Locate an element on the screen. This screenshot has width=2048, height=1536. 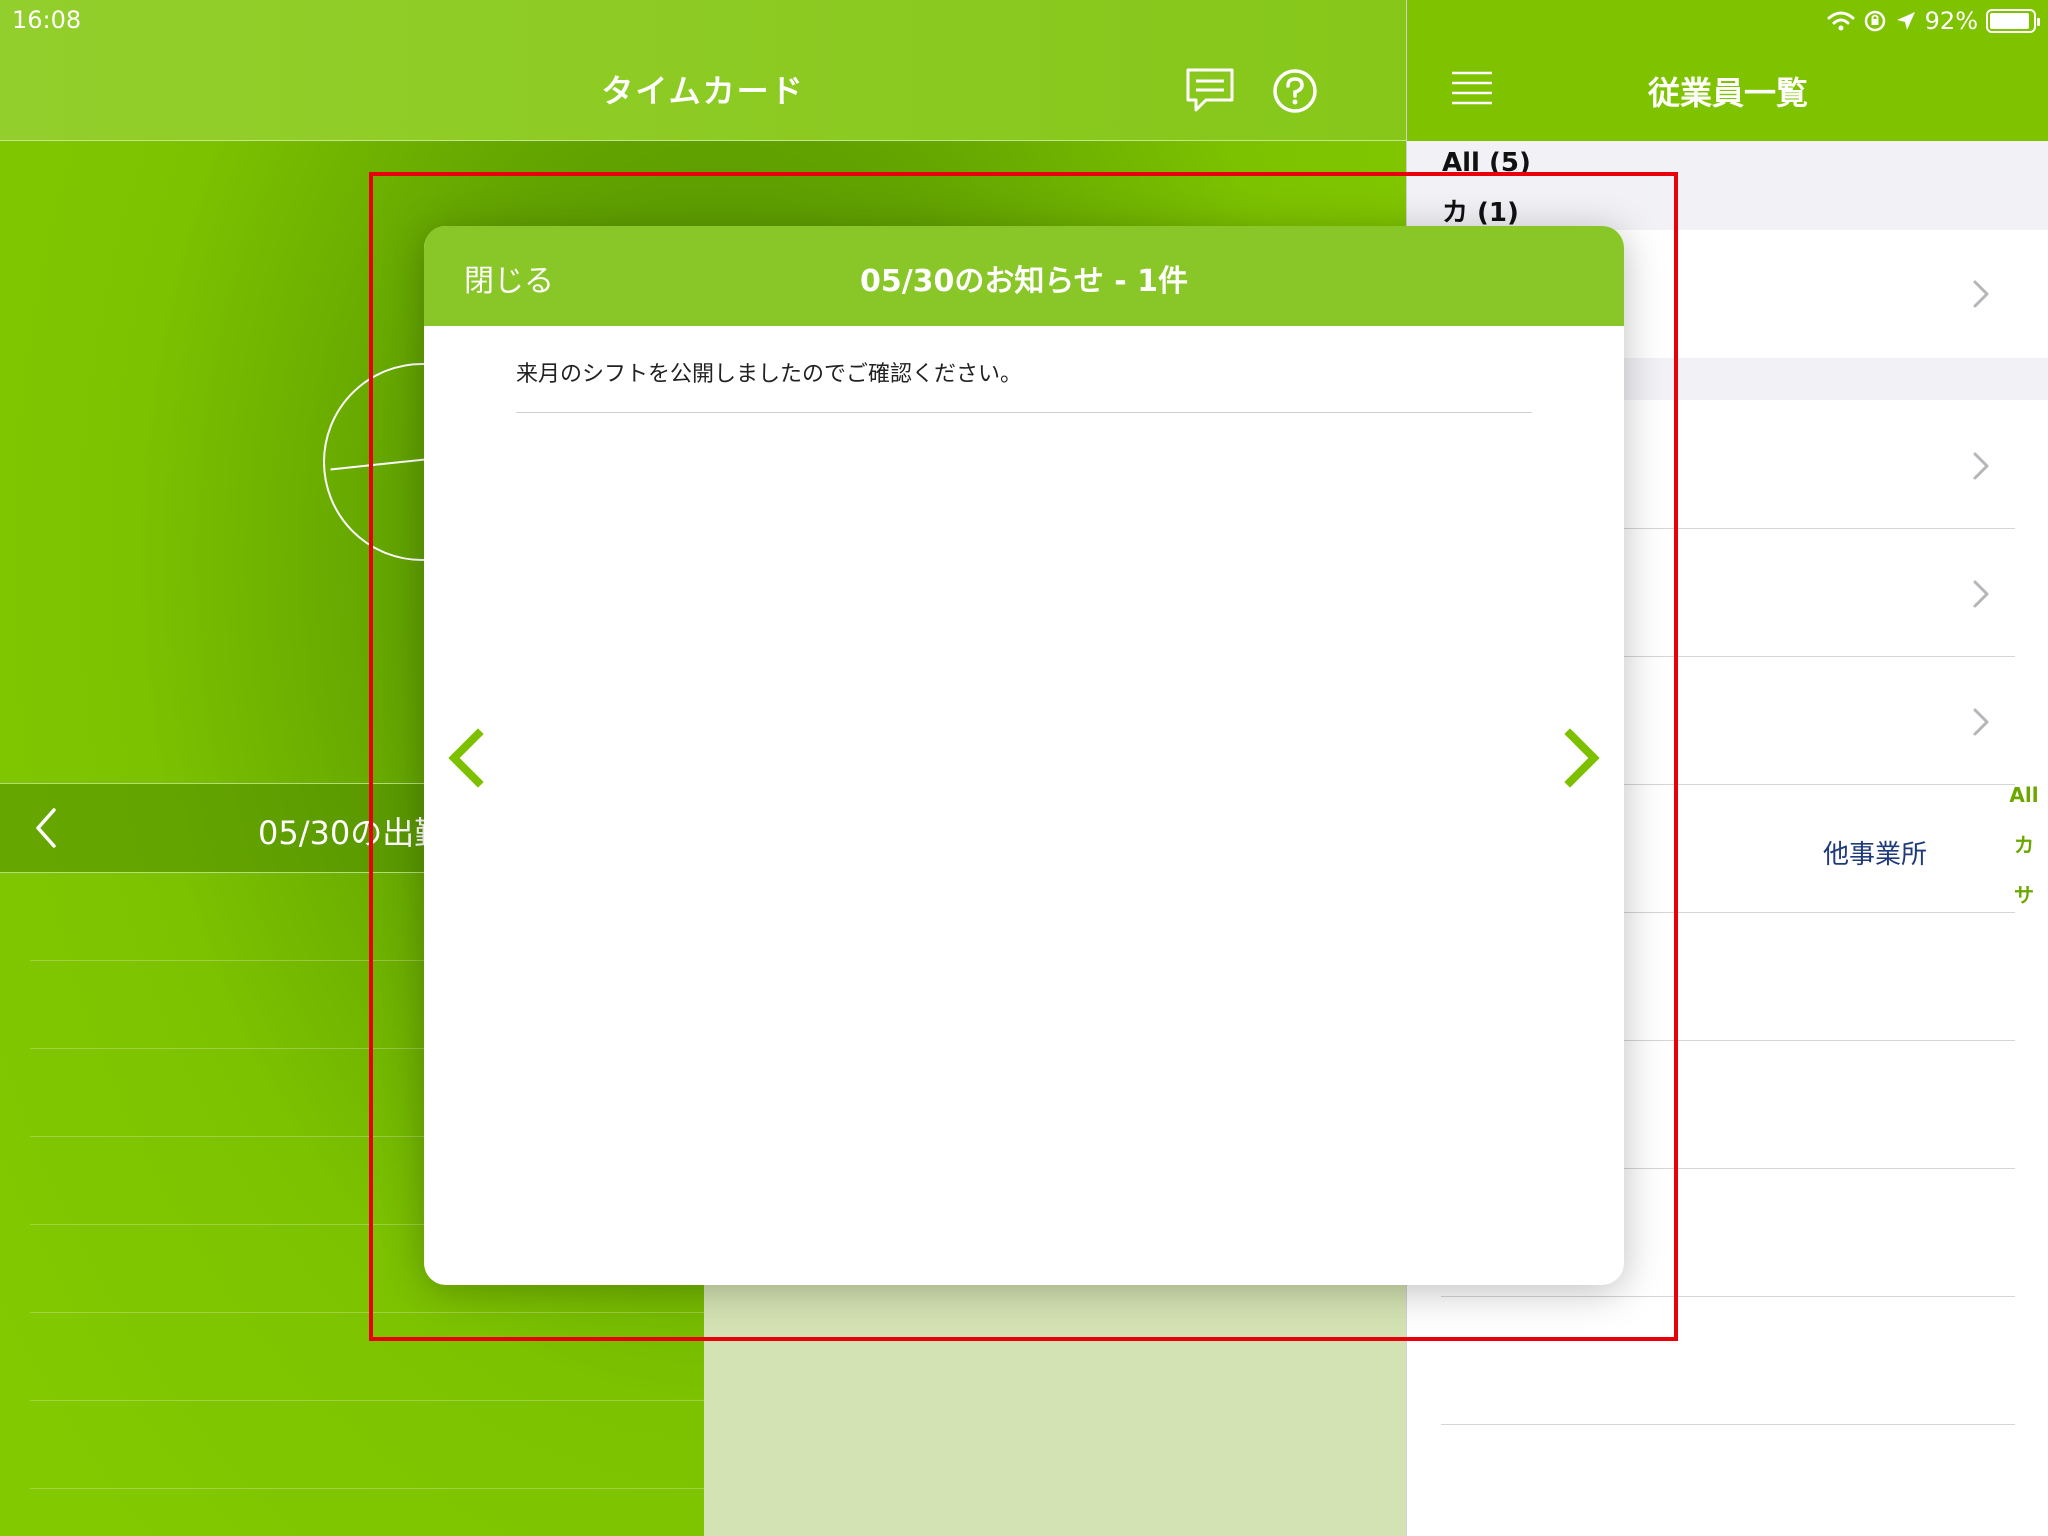
chat-button is located at coordinates (1211, 91).